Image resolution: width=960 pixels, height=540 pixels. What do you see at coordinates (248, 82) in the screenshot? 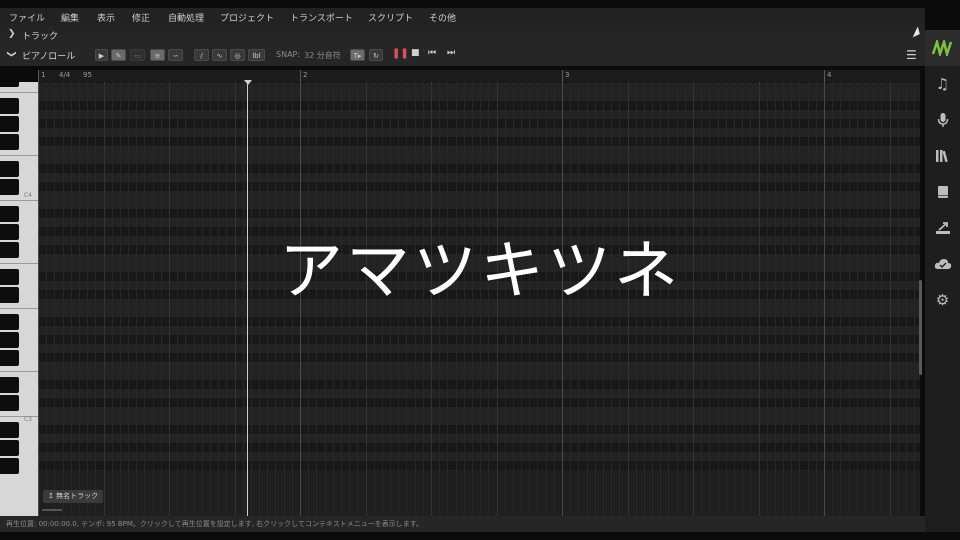
I see `playhead-marker` at bounding box center [248, 82].